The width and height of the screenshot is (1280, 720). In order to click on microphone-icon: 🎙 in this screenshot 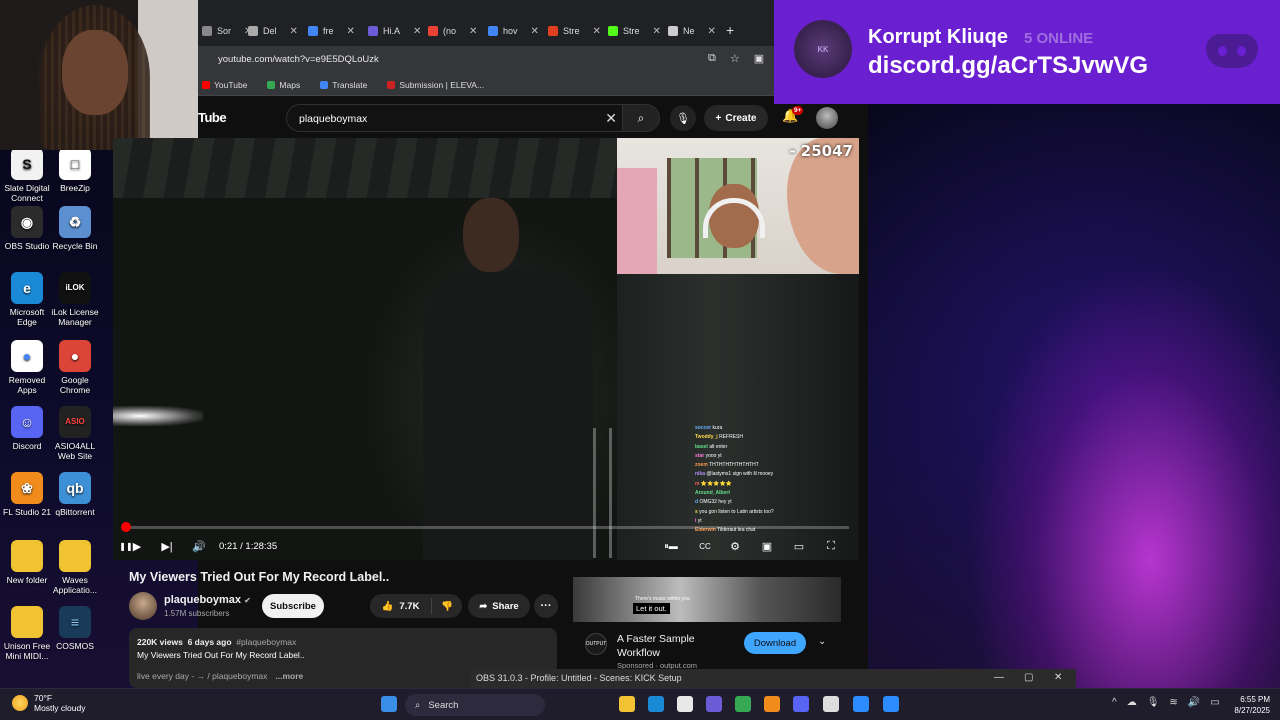, I will do `click(1153, 702)`.